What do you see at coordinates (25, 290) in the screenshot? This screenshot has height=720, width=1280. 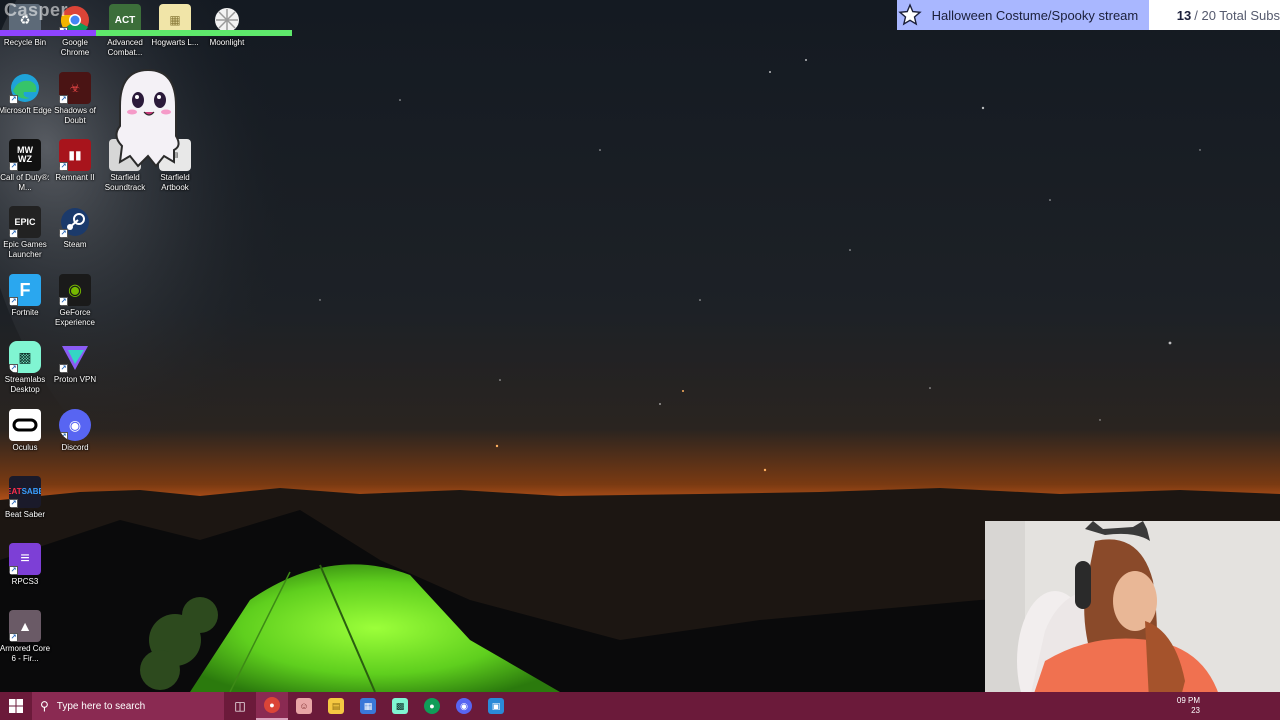 I see `fortnite-icon: F ↗` at bounding box center [25, 290].